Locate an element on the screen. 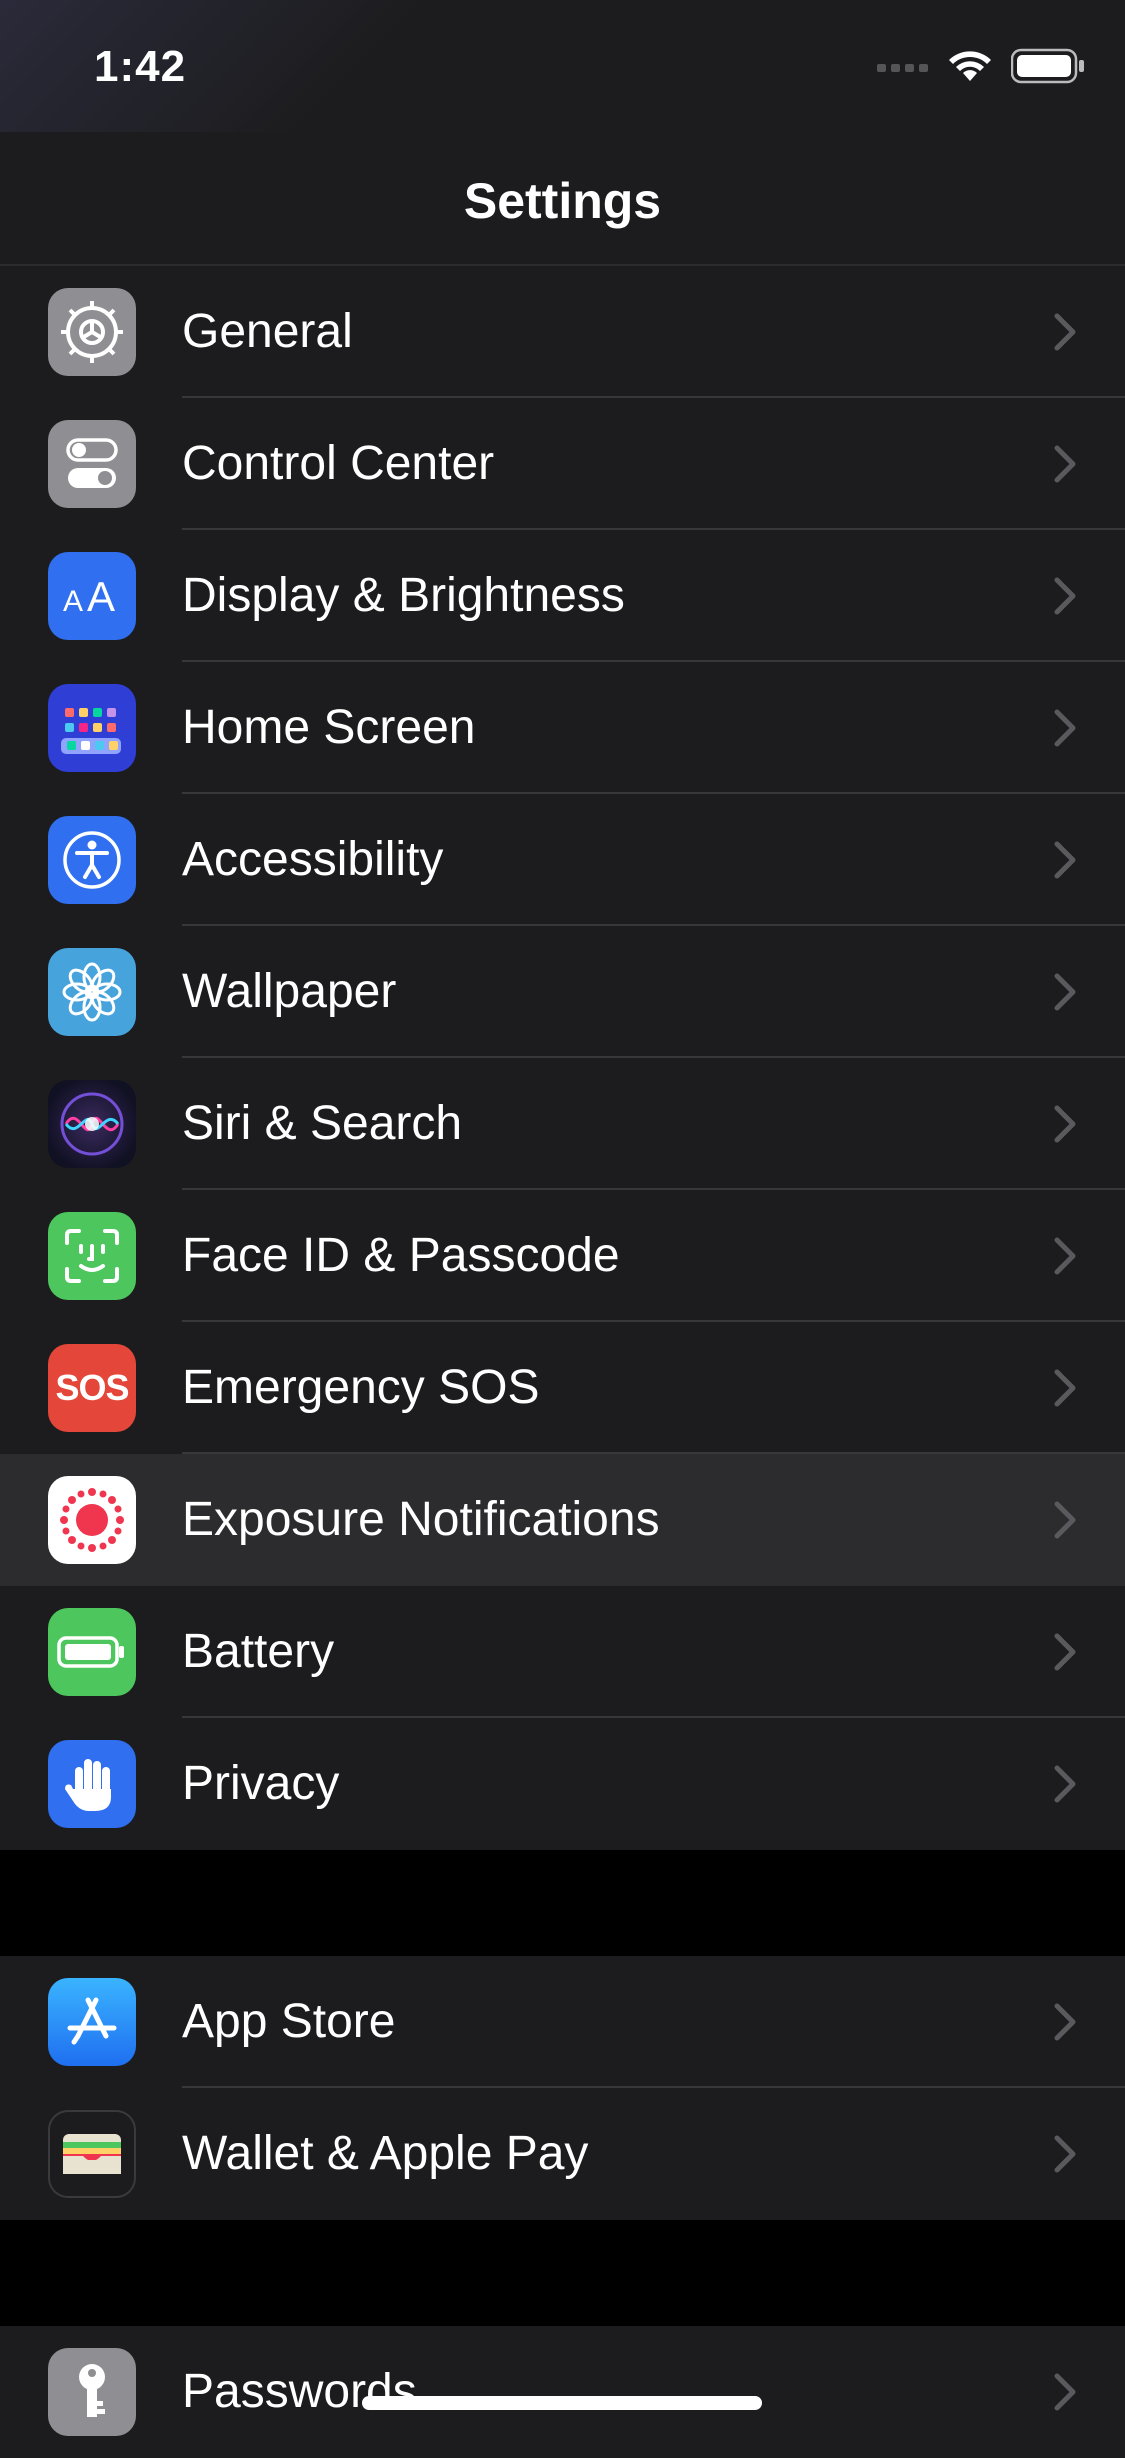  wifi-icon is located at coordinates (970, 66).